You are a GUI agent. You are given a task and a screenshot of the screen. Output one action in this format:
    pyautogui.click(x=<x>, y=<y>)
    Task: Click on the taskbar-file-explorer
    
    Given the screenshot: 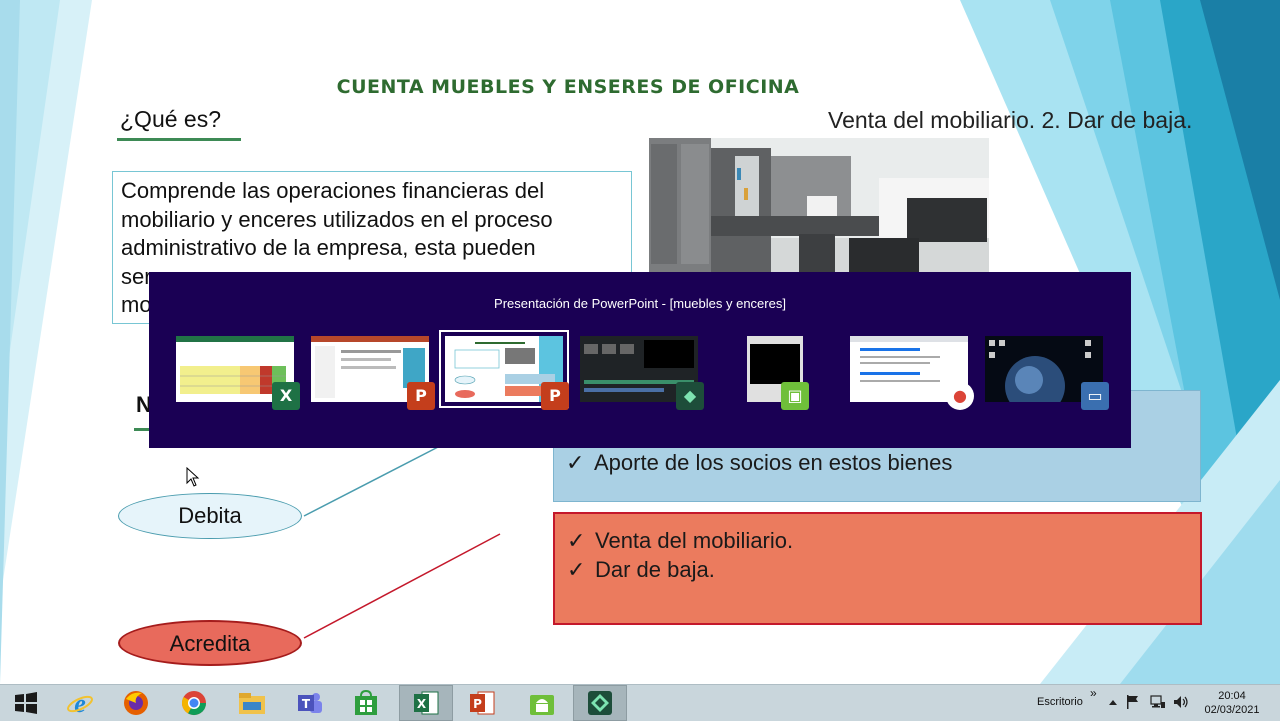 What is the action you would take?
    pyautogui.click(x=252, y=703)
    